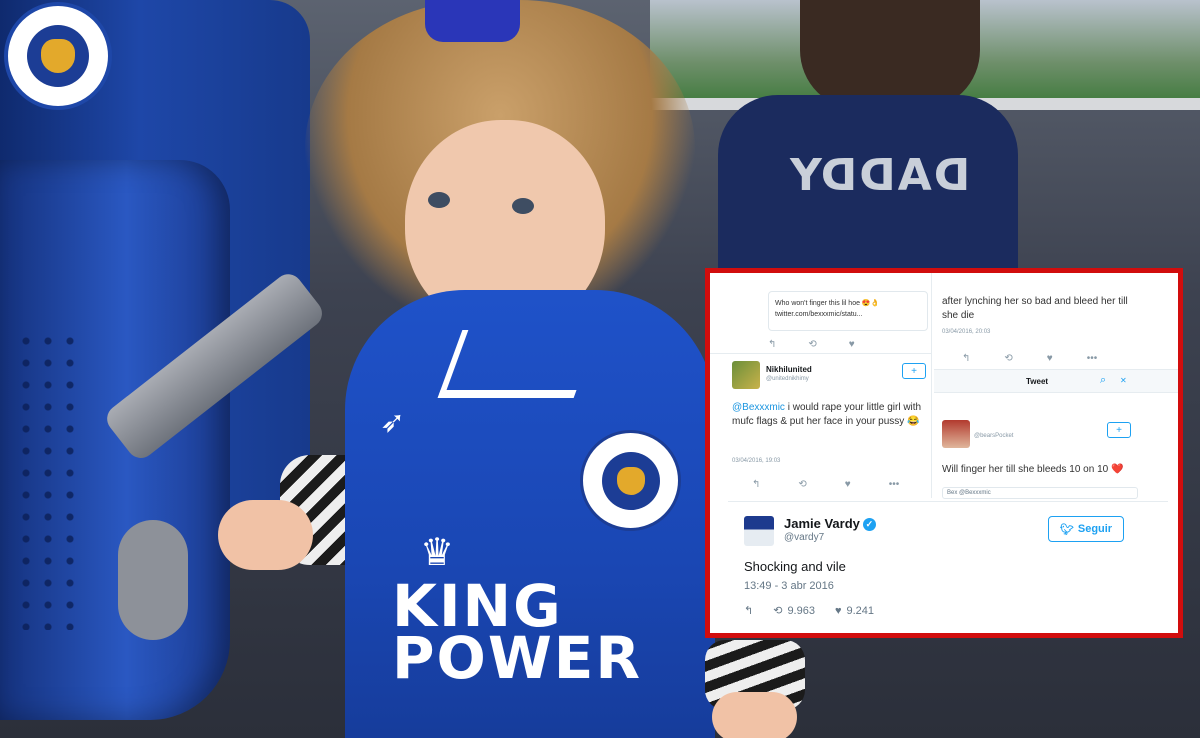 The width and height of the screenshot is (1200, 738). What do you see at coordinates (1040, 493) in the screenshot?
I see `bears-quote-card: Bex @Bexxxmic` at bounding box center [1040, 493].